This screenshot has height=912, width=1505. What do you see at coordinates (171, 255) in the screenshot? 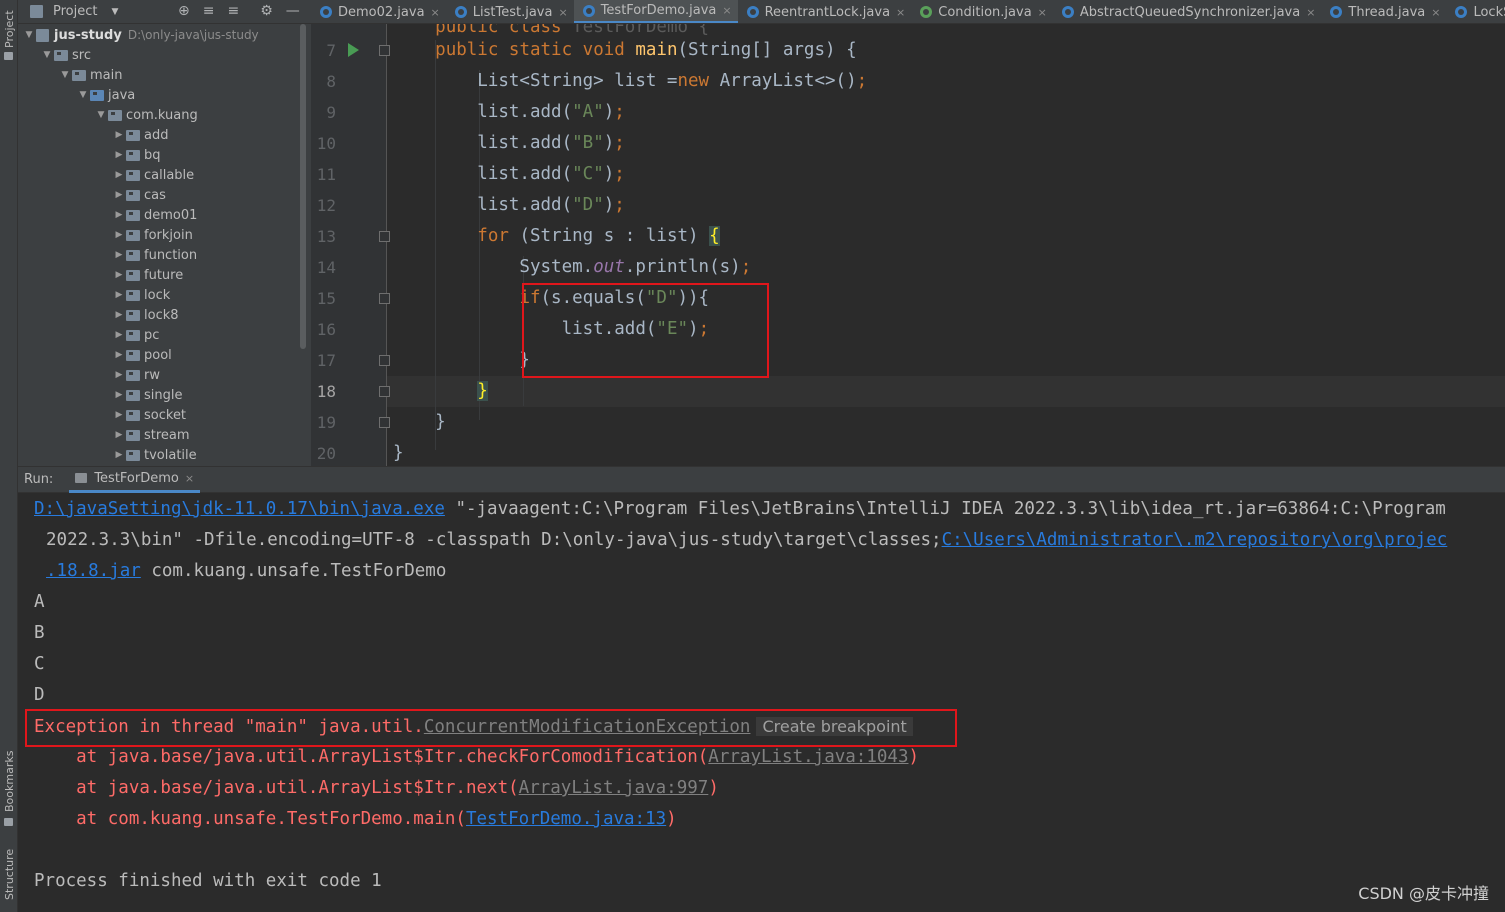
I see `tree-item-label: function` at bounding box center [171, 255].